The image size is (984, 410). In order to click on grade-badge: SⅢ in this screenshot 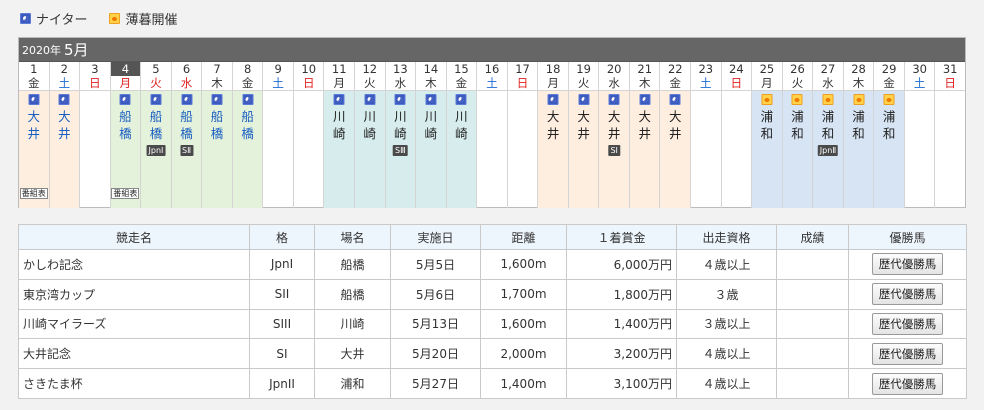, I will do `click(400, 150)`.